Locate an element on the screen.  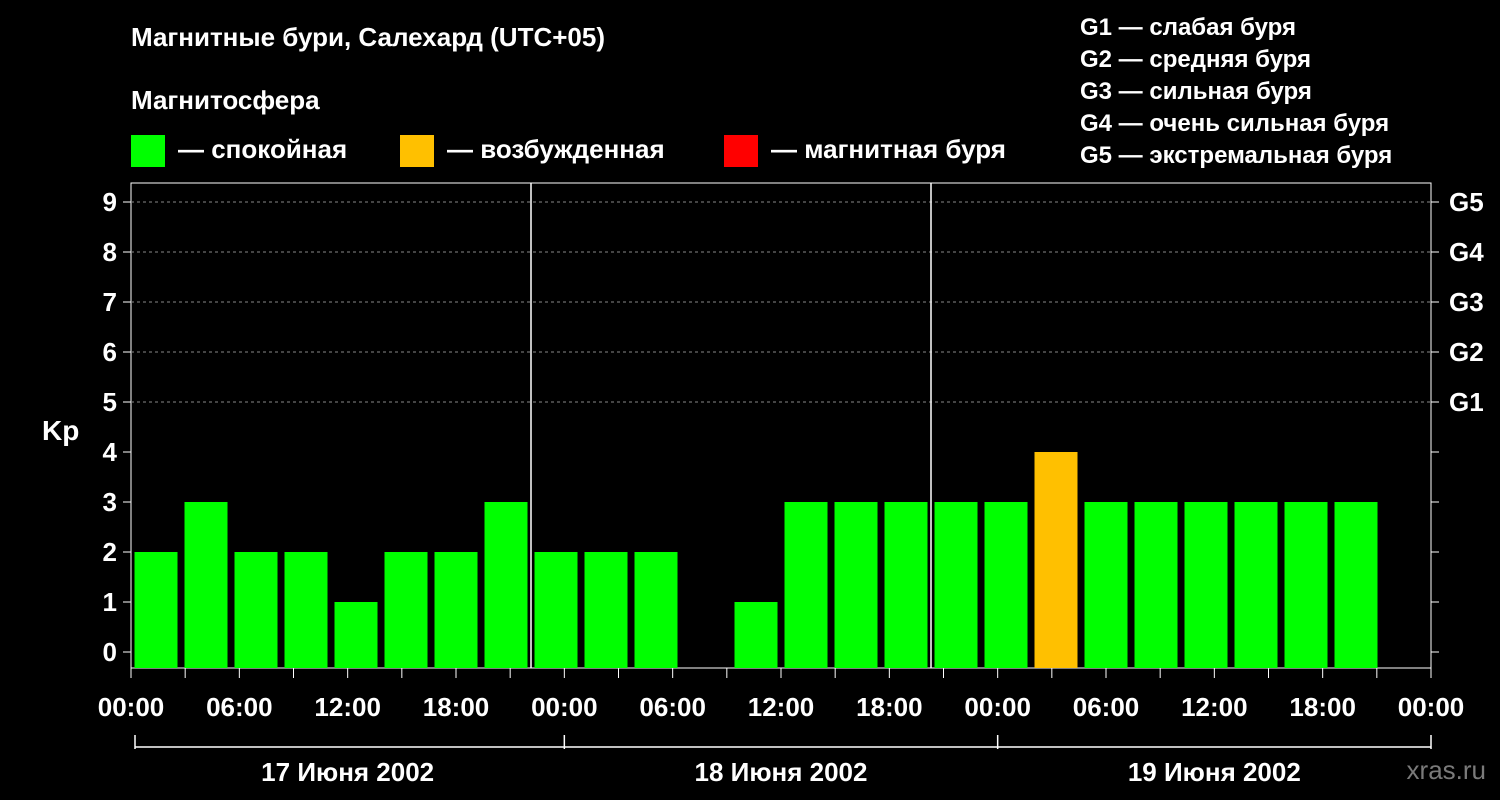
y-tick-label: 4 is located at coordinates (110, 452).